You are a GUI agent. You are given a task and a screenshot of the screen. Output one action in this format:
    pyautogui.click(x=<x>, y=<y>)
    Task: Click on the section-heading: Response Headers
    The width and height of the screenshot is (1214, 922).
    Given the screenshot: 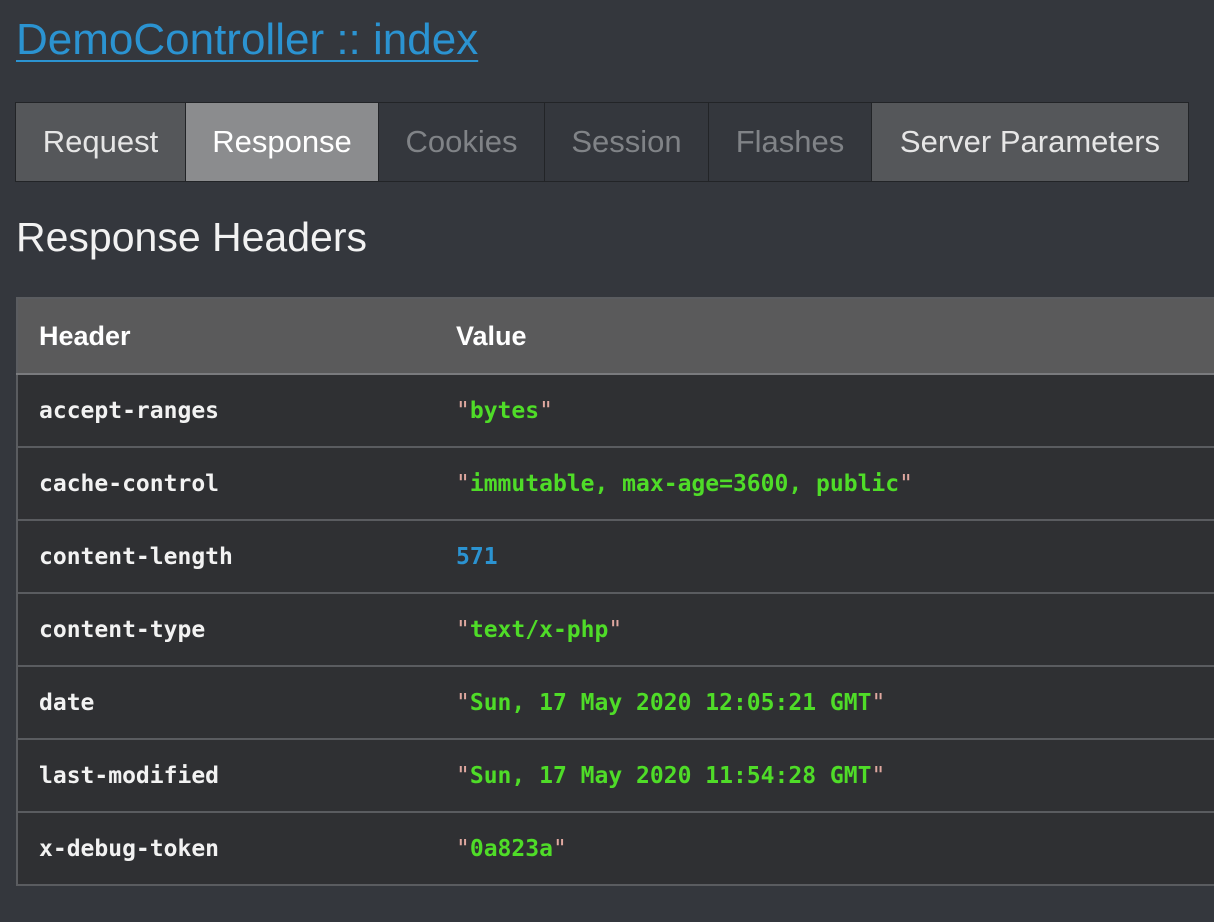 What is the action you would take?
    pyautogui.click(x=191, y=237)
    